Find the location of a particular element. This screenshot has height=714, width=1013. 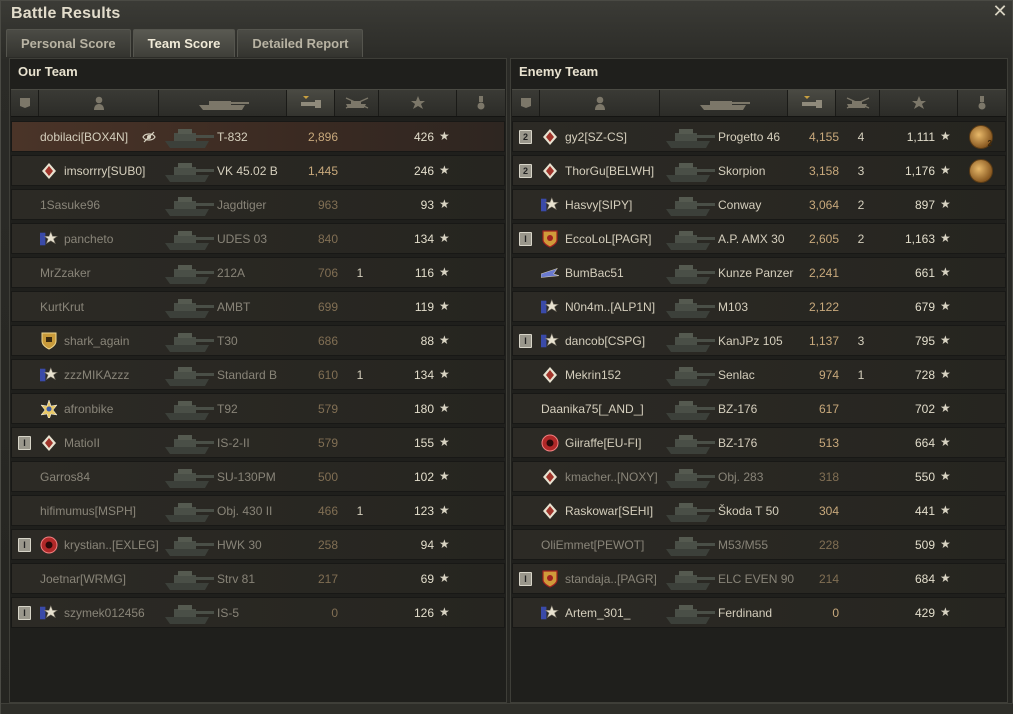

tank-name: SU-130PM is located at coordinates (246, 477).